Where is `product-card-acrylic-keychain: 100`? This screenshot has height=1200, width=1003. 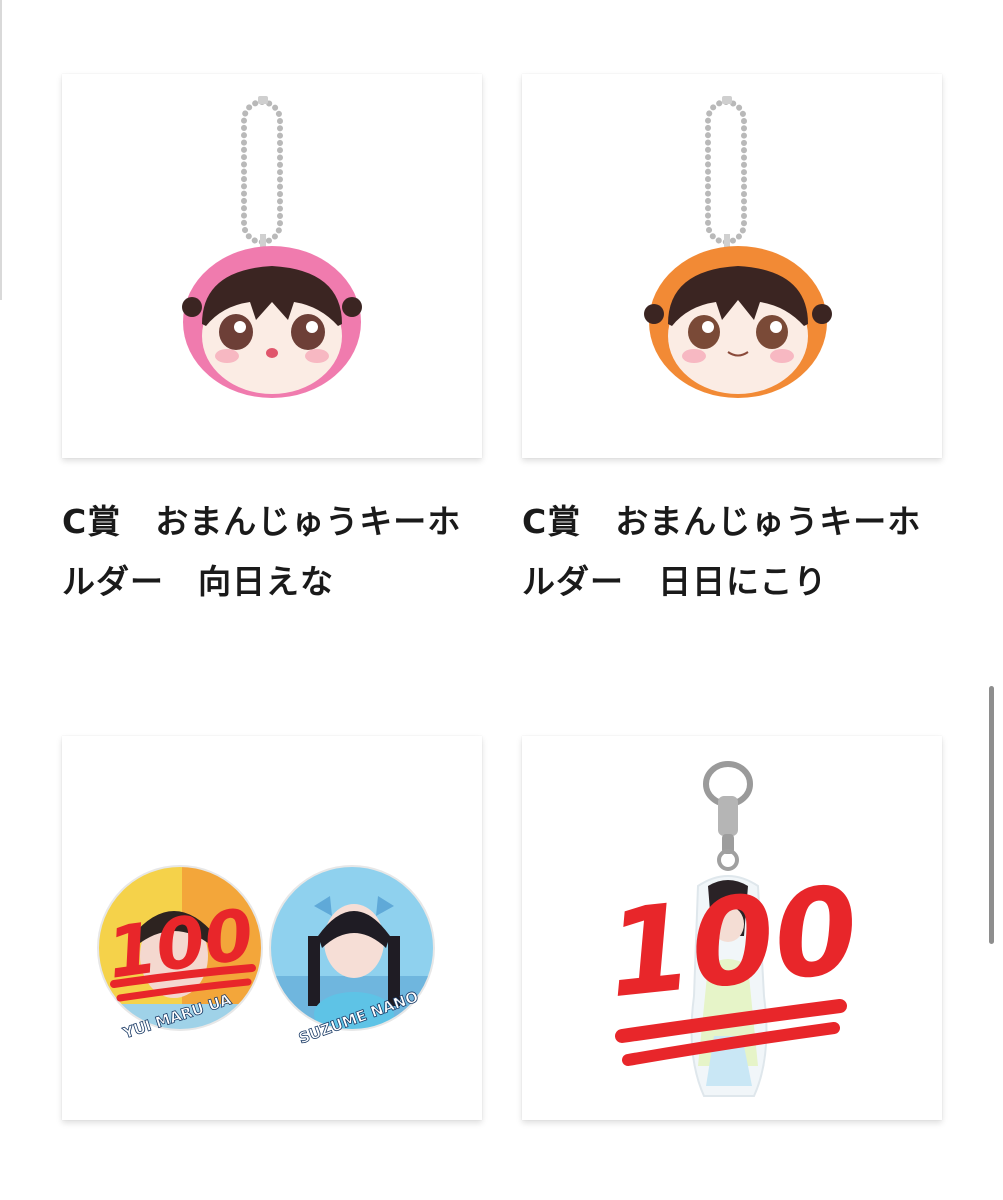
product-card-acrylic-keychain: 100 is located at coordinates (732, 928).